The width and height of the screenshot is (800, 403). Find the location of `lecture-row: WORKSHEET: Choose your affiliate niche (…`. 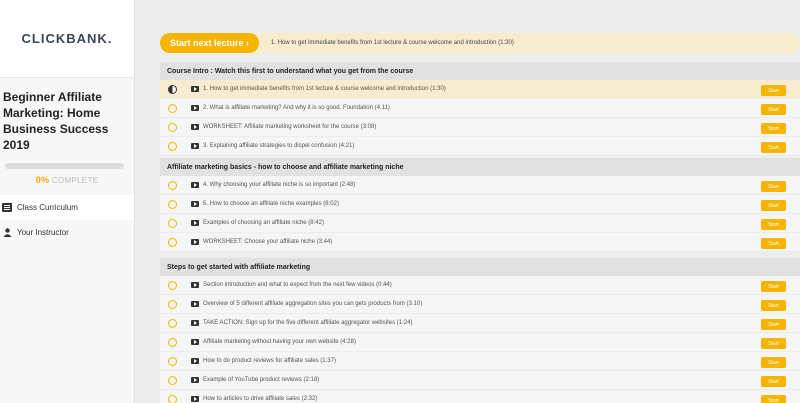

lecture-row: WORKSHEET: Choose your affiliate niche (… is located at coordinates (480, 242).